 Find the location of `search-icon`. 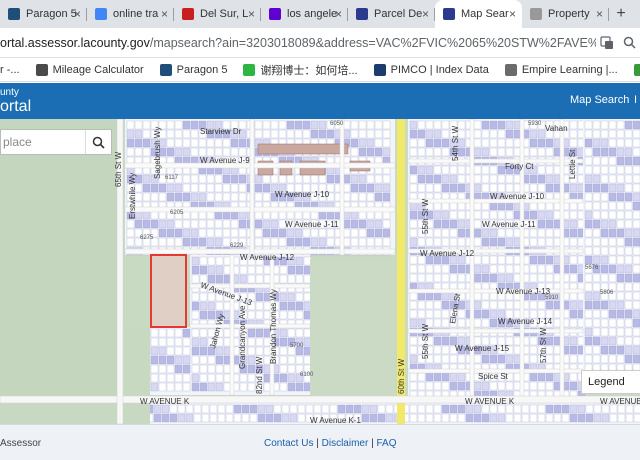

search-icon is located at coordinates (629, 43).